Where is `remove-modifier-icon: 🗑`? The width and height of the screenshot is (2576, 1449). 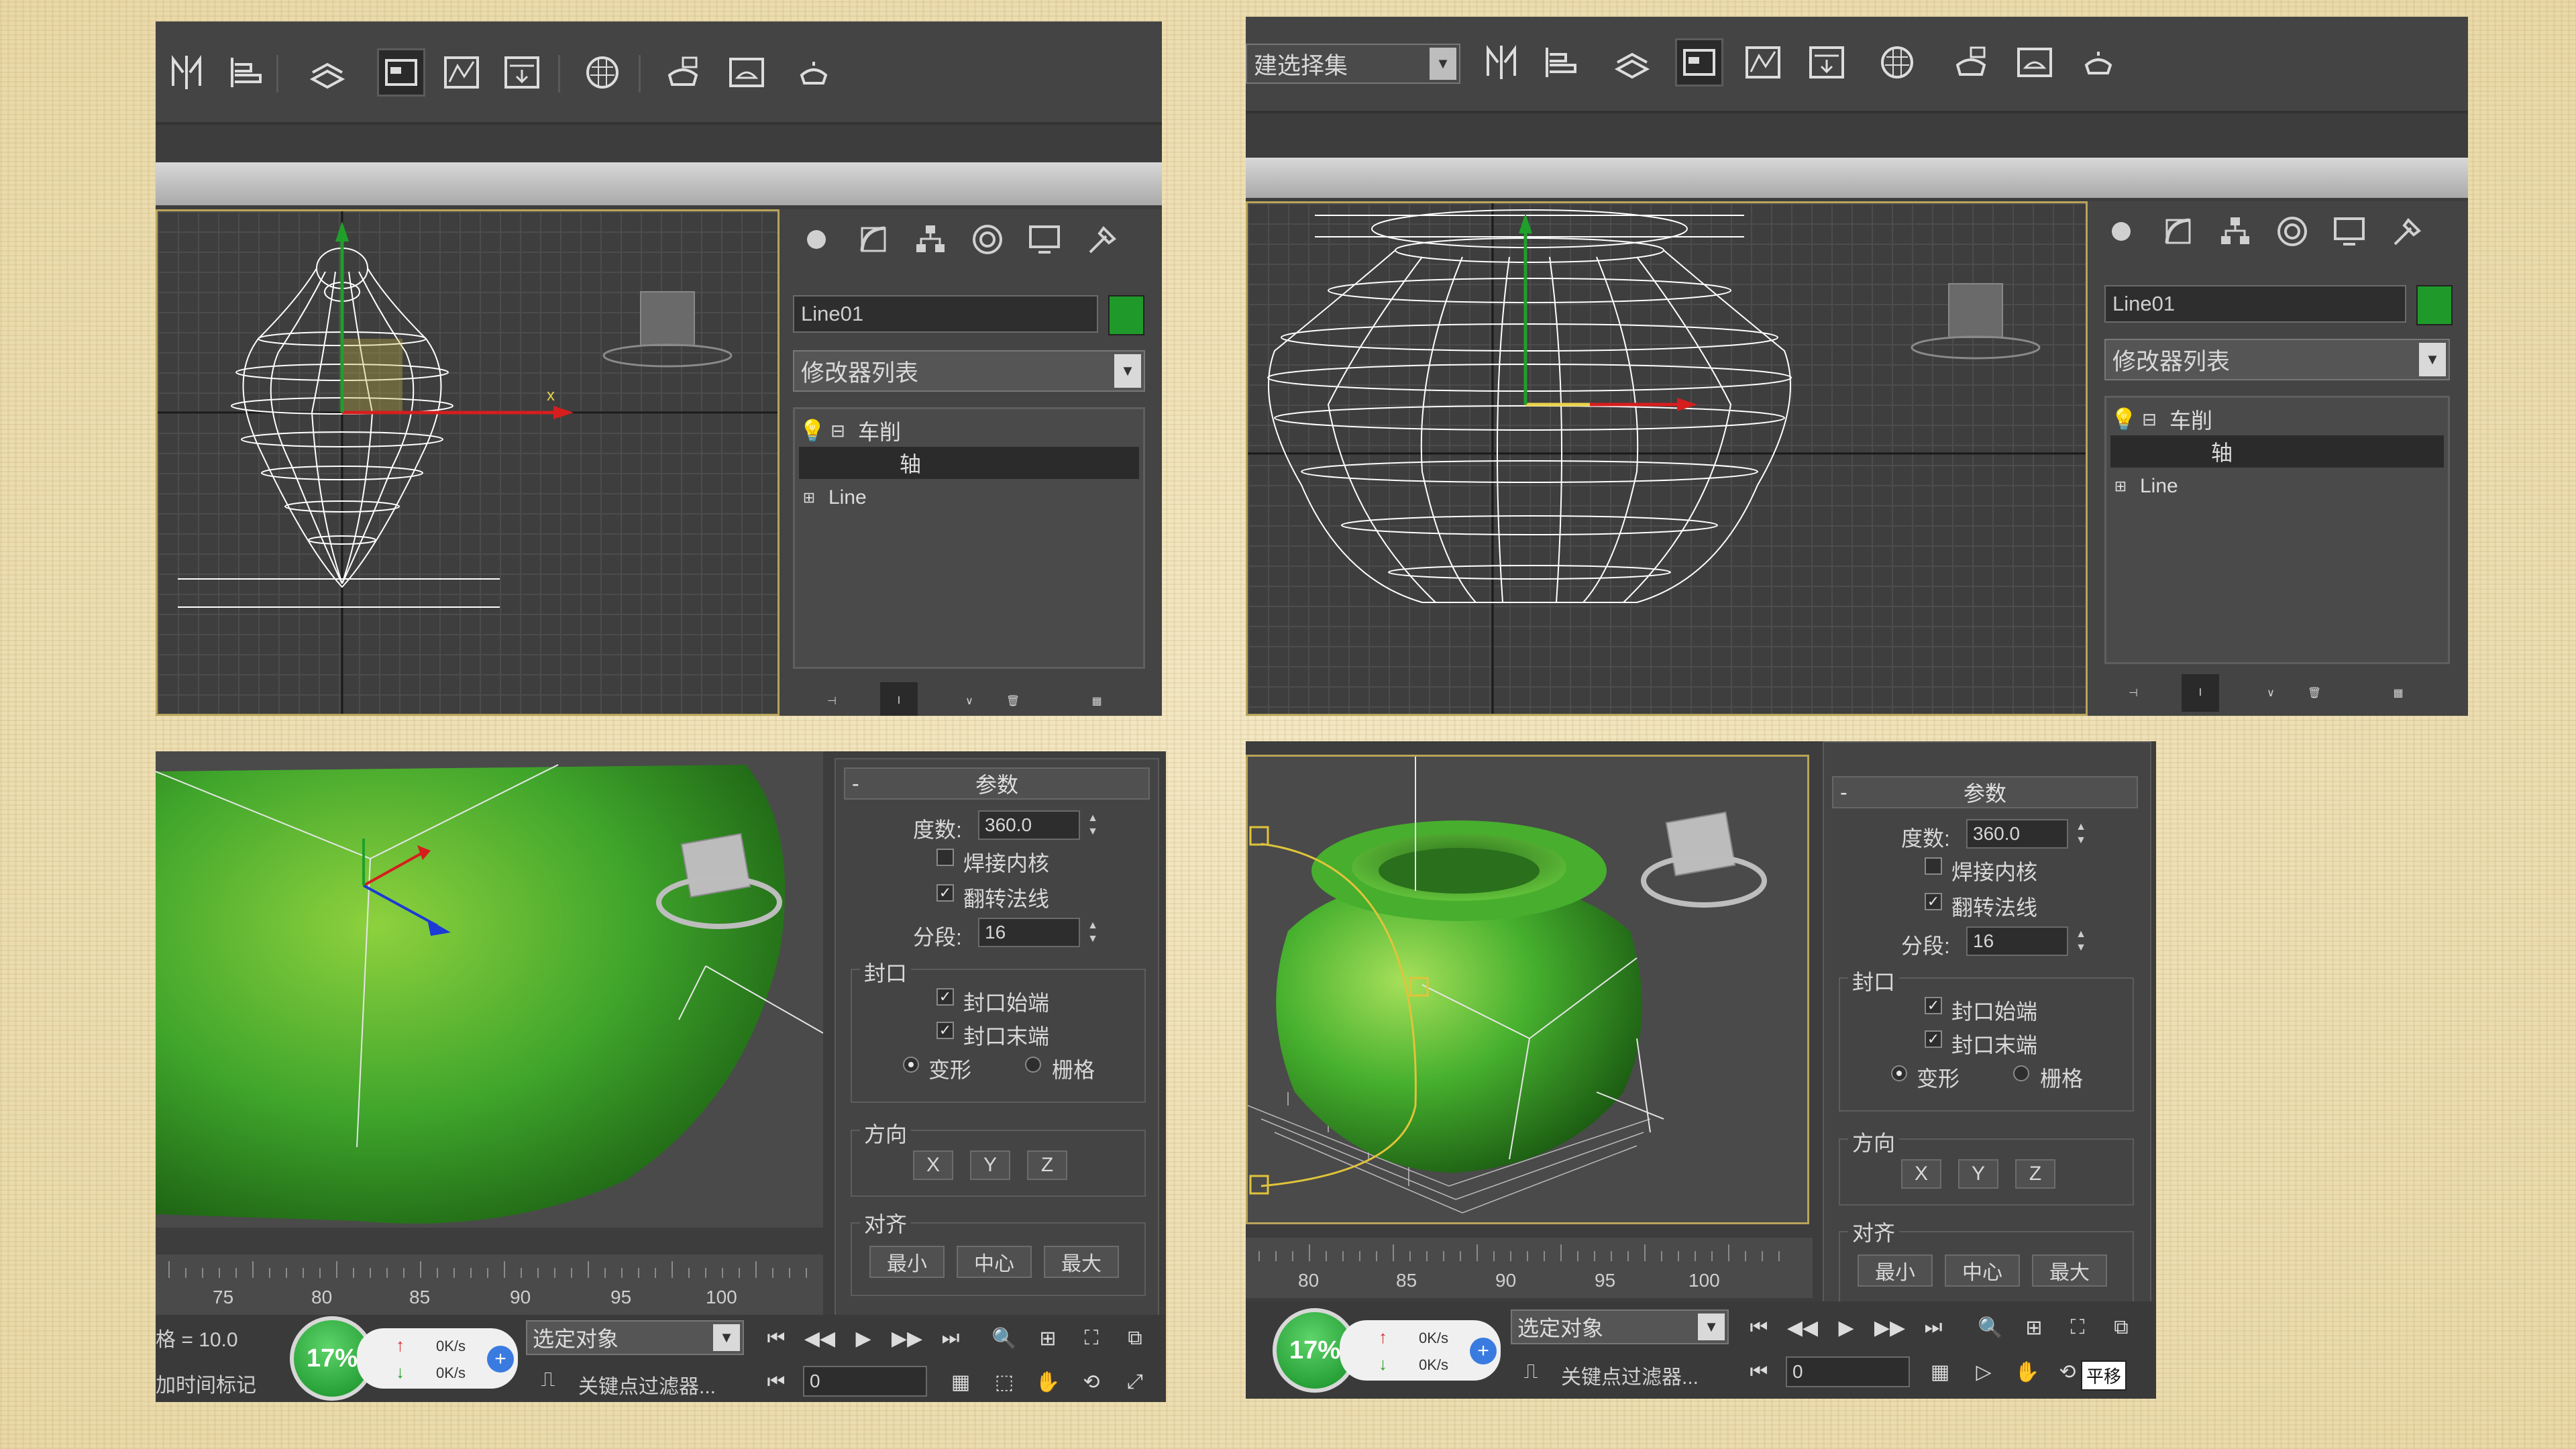 remove-modifier-icon: 🗑 is located at coordinates (1013, 699).